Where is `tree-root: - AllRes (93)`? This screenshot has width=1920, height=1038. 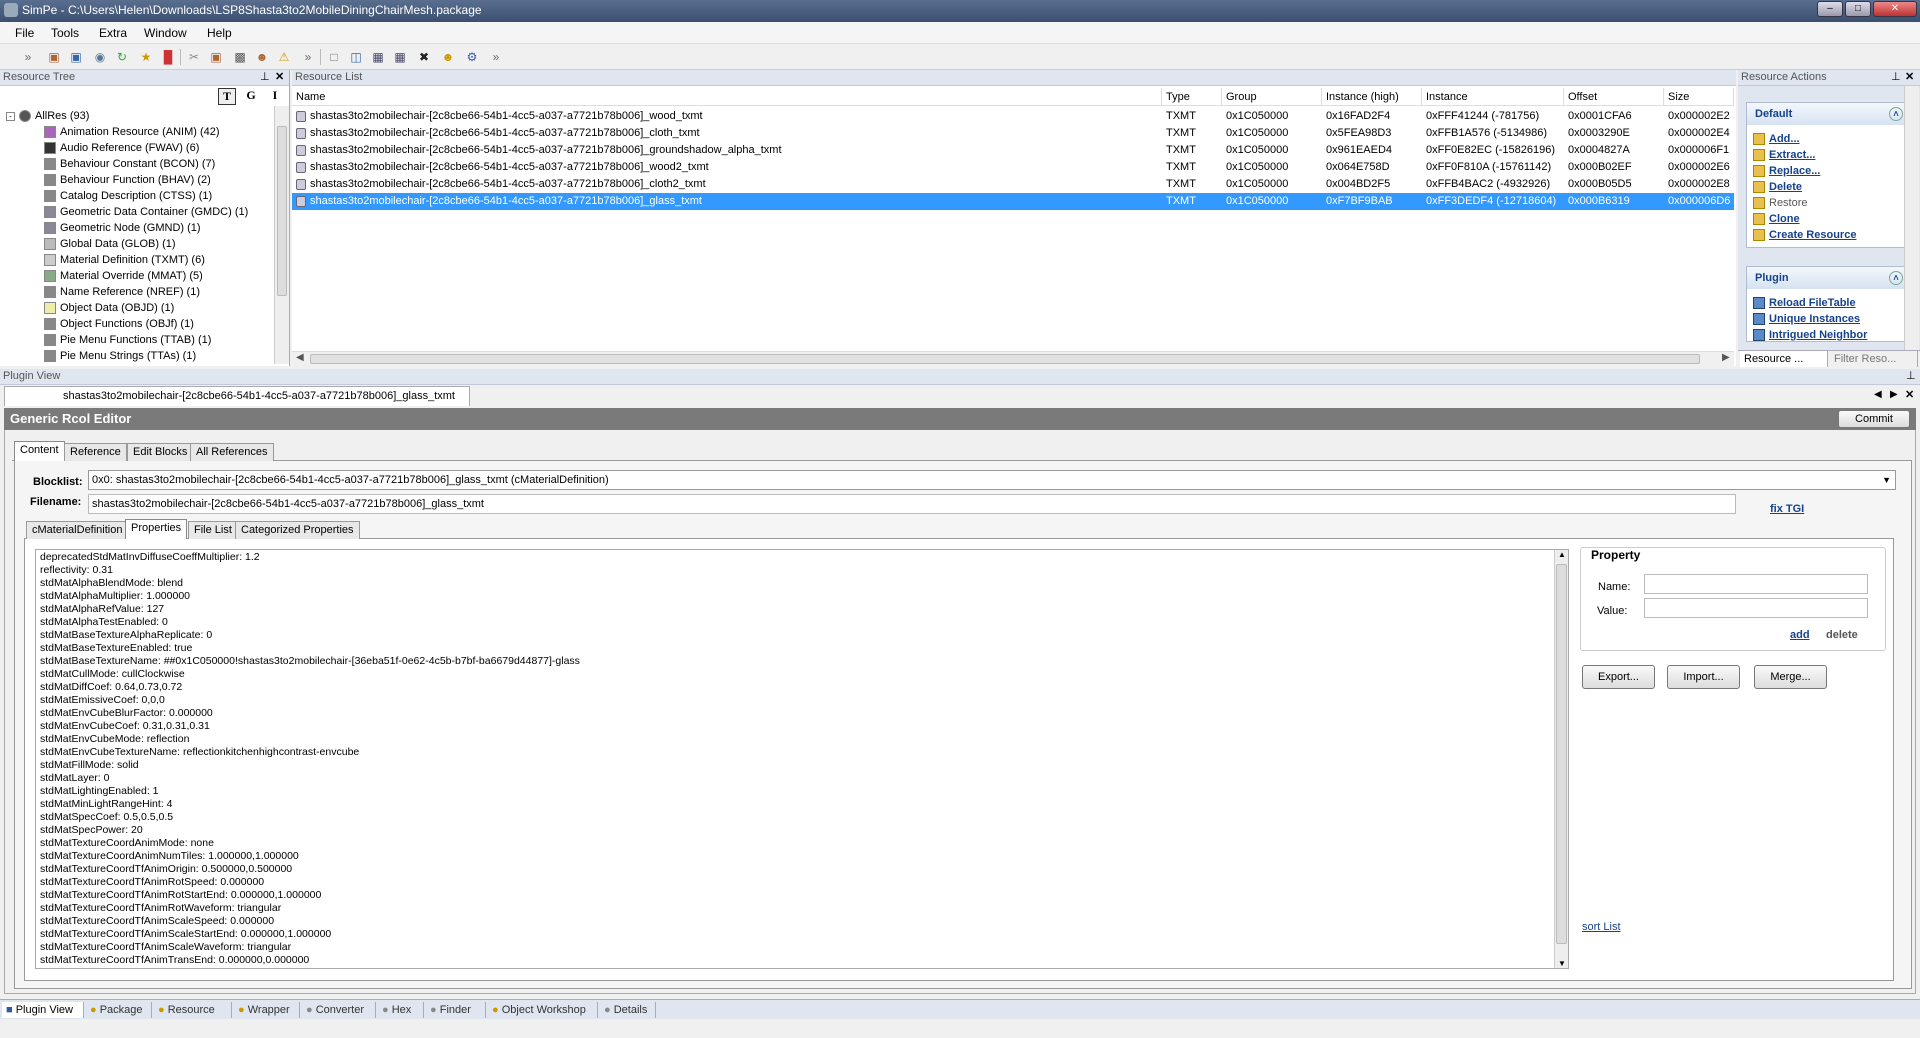 tree-root: - AllRes (93) is located at coordinates (47, 116).